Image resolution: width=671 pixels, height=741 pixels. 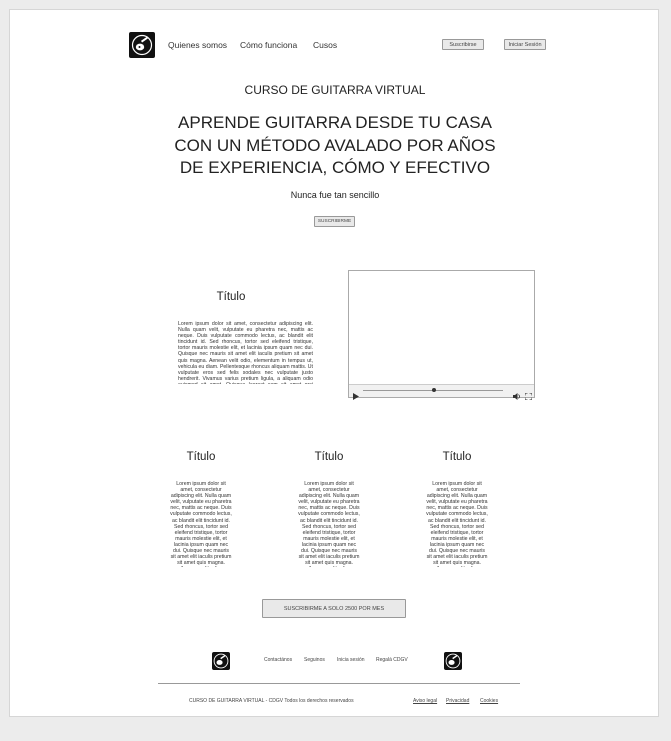 What do you see at coordinates (441, 335) in the screenshot?
I see `video-player` at bounding box center [441, 335].